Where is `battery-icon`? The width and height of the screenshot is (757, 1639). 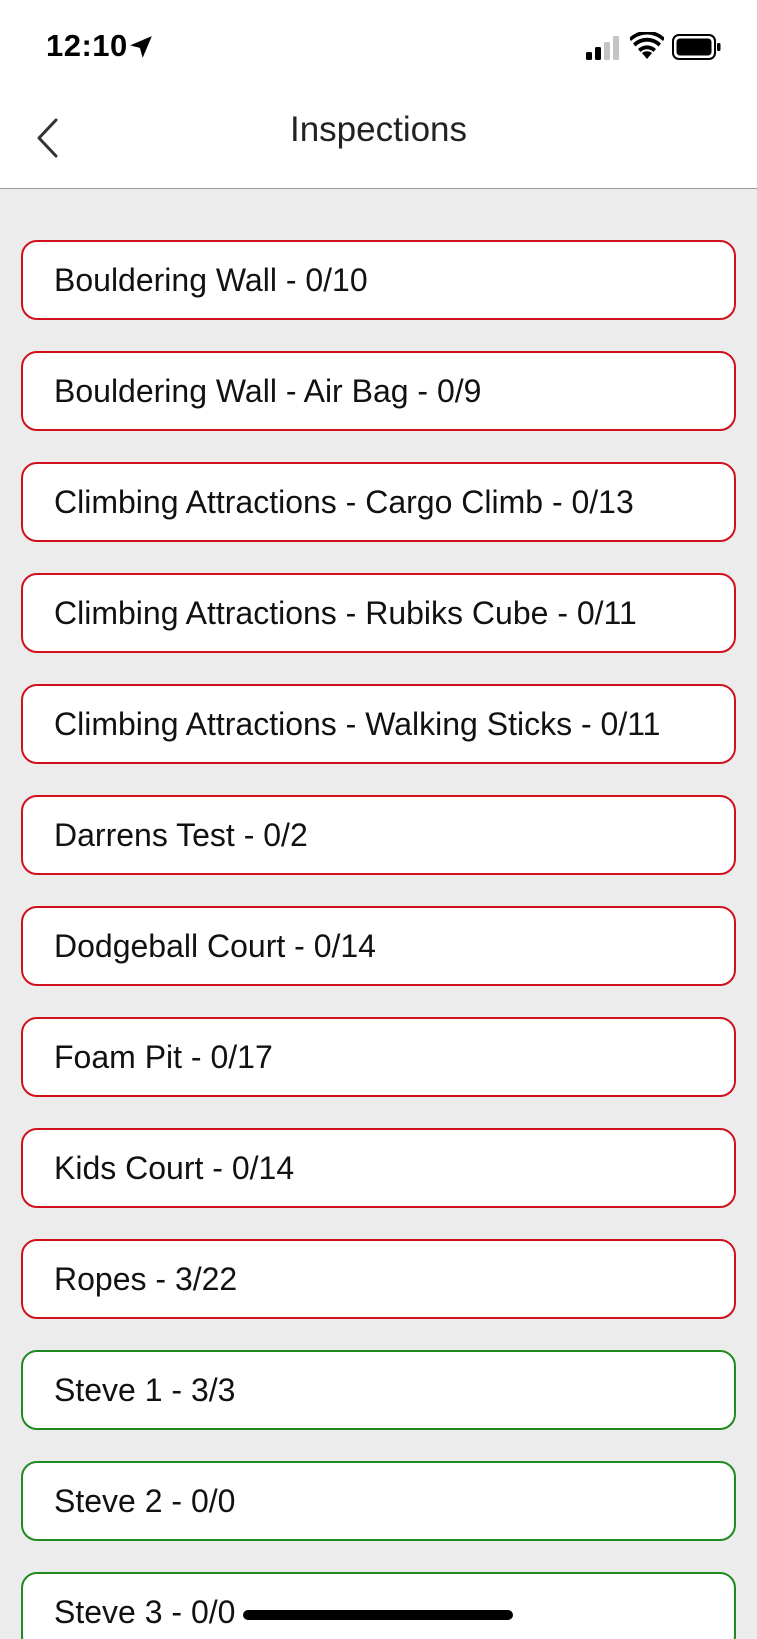 battery-icon is located at coordinates (696, 47).